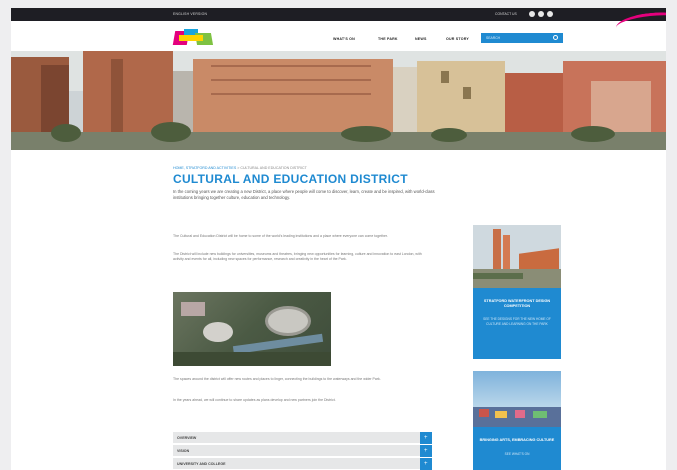 The height and width of the screenshot is (470, 677). Describe the element at coordinates (457, 39) in the screenshot. I see `nav-our-story: OUR STORY` at that location.